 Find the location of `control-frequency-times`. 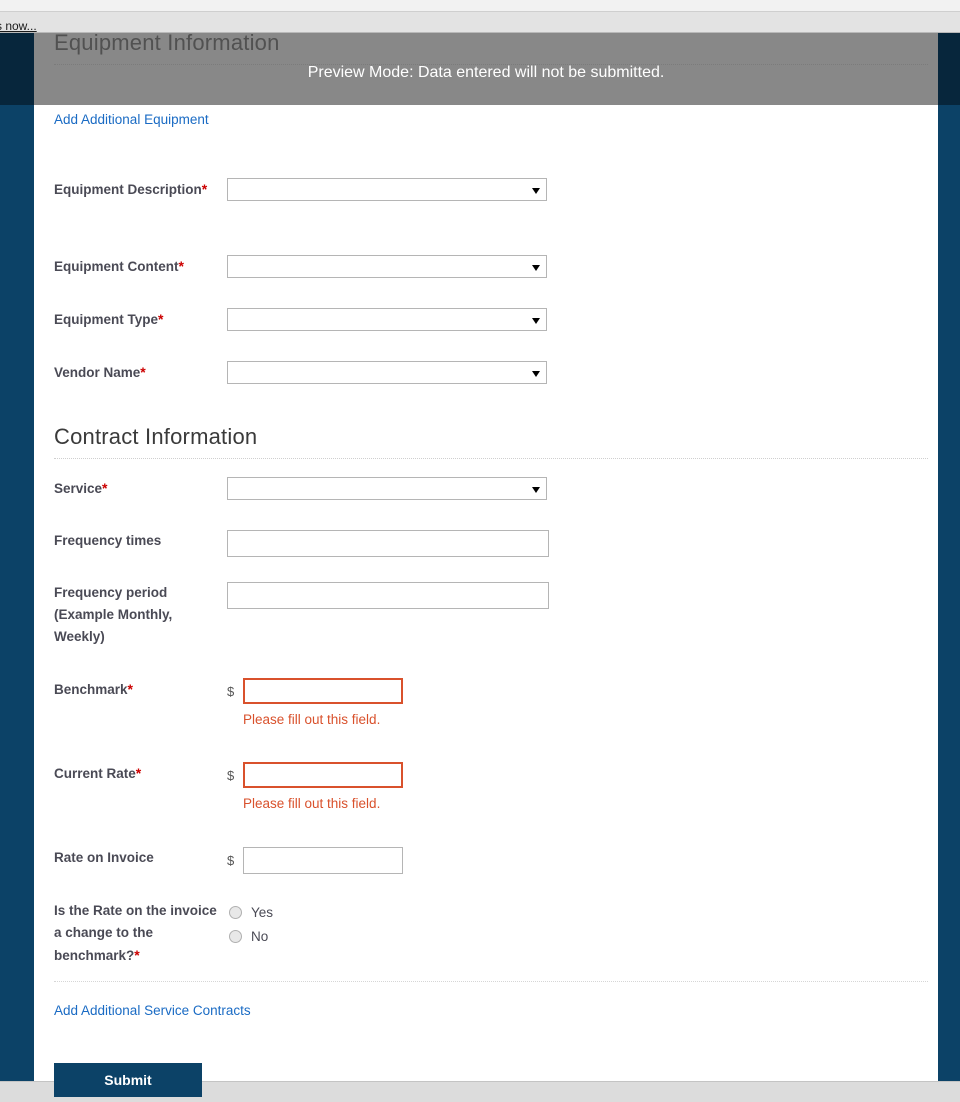

control-frequency-times is located at coordinates (388, 543).